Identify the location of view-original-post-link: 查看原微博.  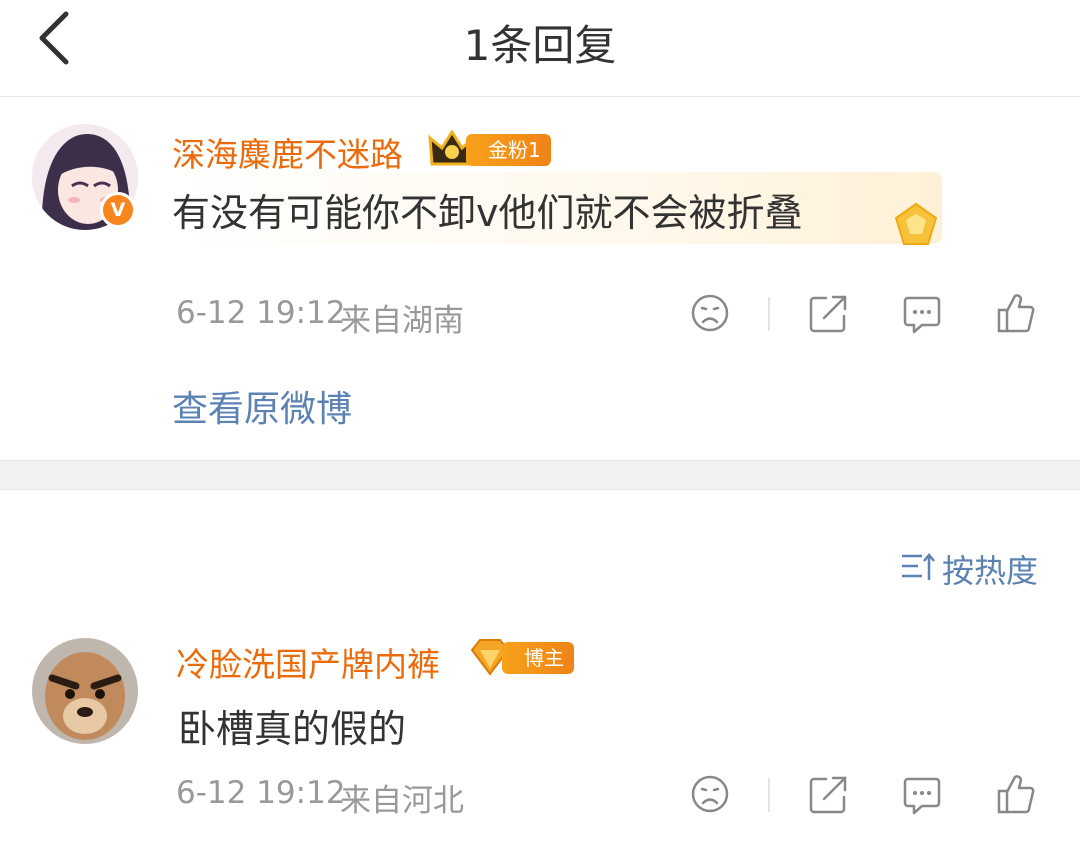
(262, 406).